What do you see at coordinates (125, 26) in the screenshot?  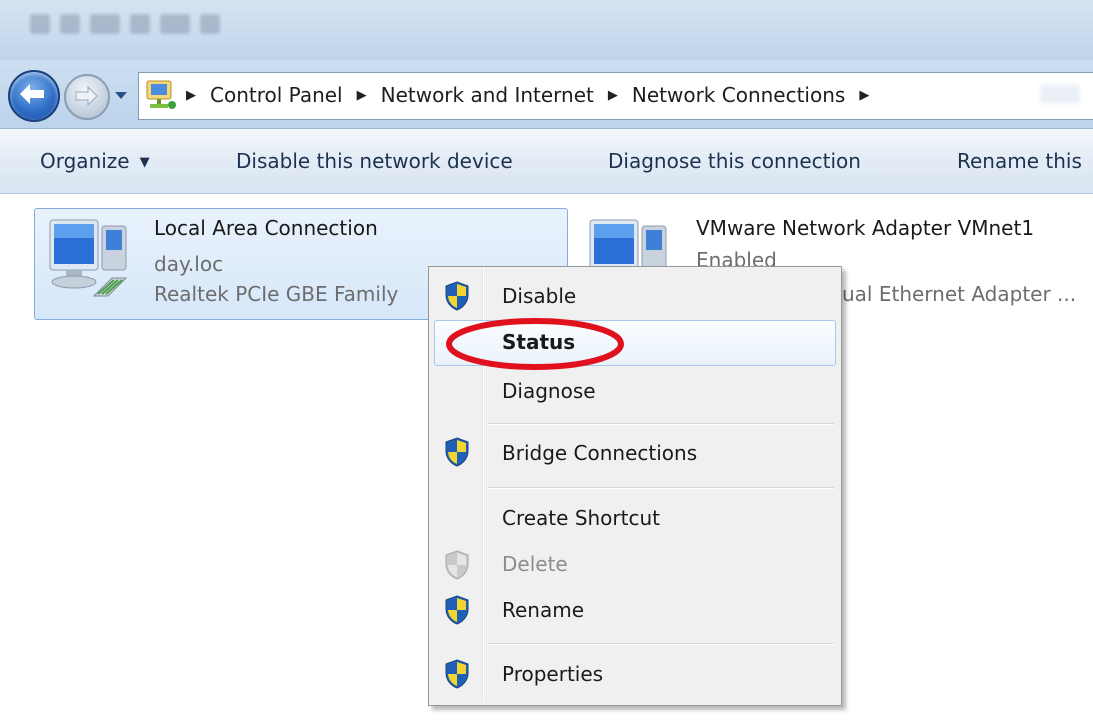 I see `quick-access-toolbar` at bounding box center [125, 26].